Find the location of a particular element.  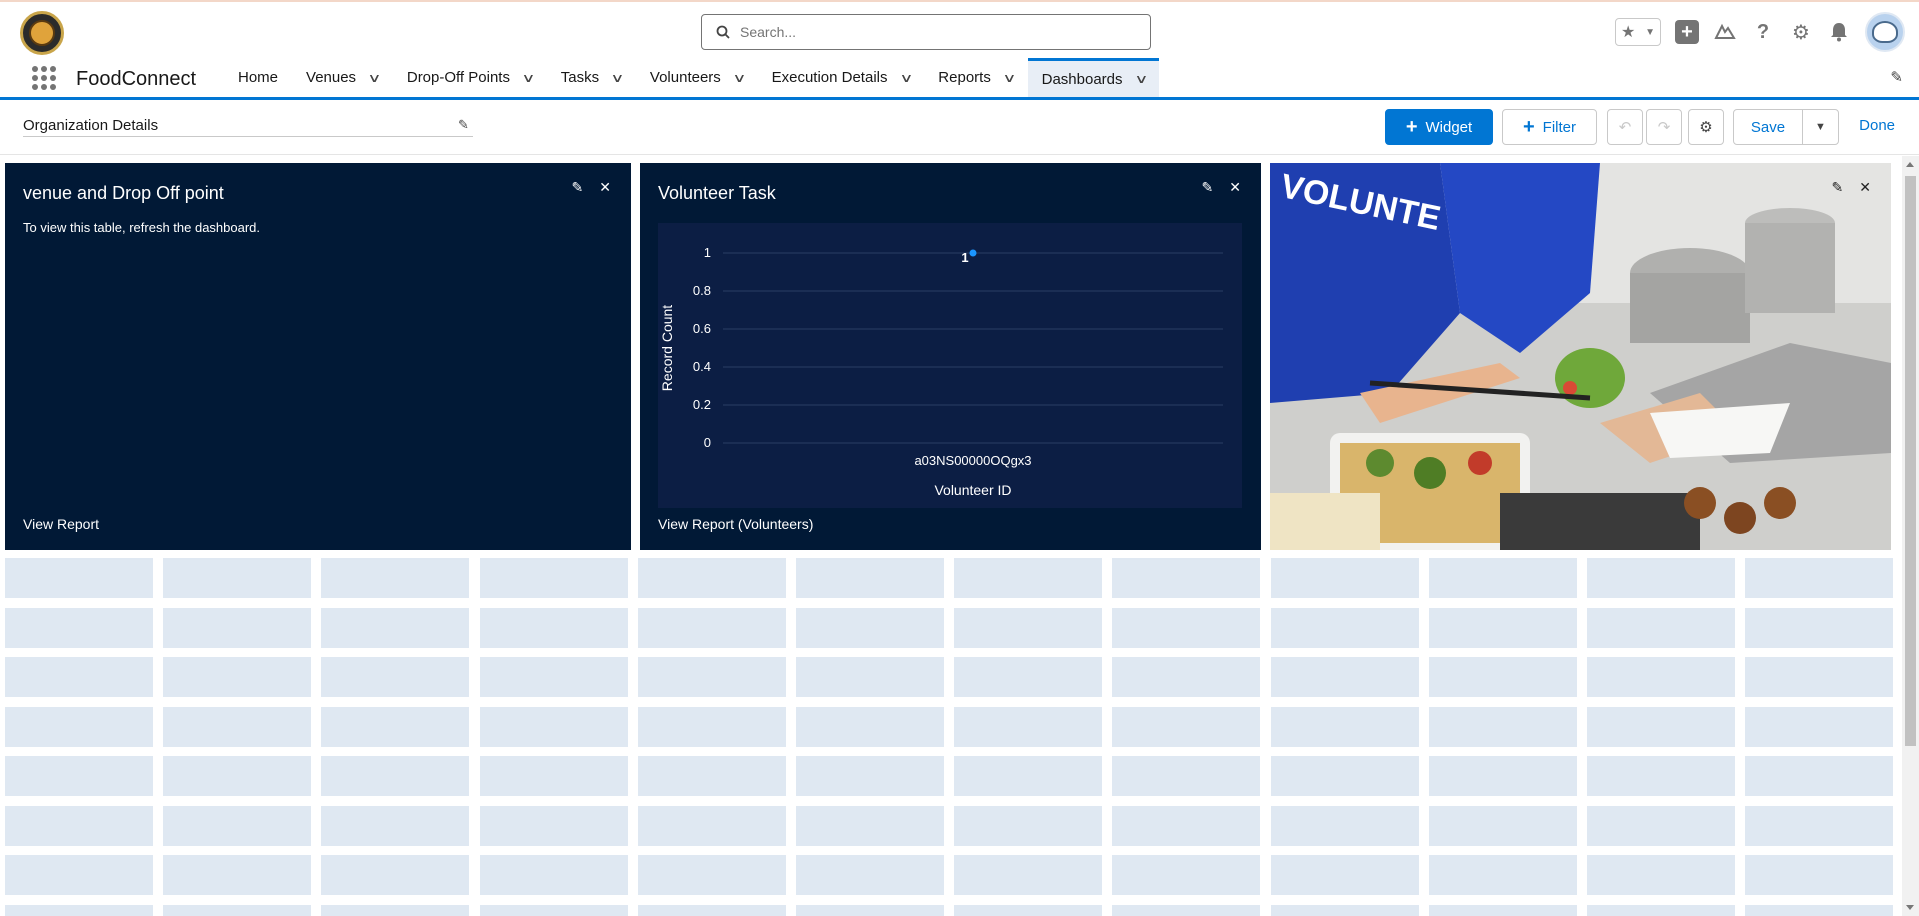

tab-dashboards: Dashboards ∨ is located at coordinates (1093, 77).